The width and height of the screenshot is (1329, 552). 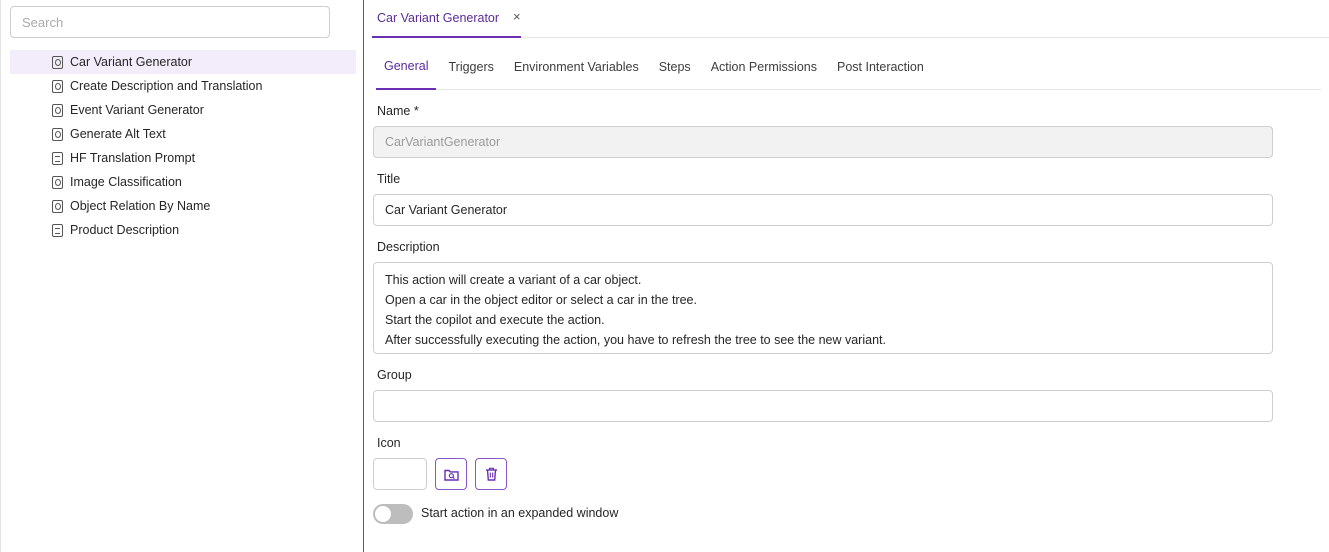 I want to click on tab-post-interaction: Post Interaction, so click(x=880, y=70).